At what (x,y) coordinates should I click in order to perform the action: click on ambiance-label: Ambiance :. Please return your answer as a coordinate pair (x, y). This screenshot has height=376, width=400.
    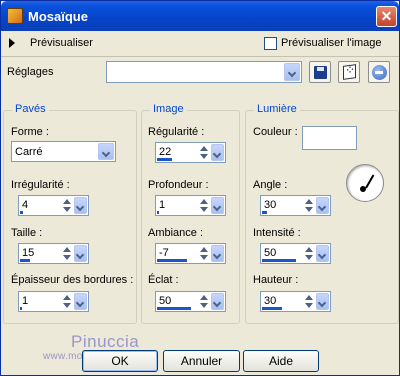
    Looking at the image, I should click on (176, 233).